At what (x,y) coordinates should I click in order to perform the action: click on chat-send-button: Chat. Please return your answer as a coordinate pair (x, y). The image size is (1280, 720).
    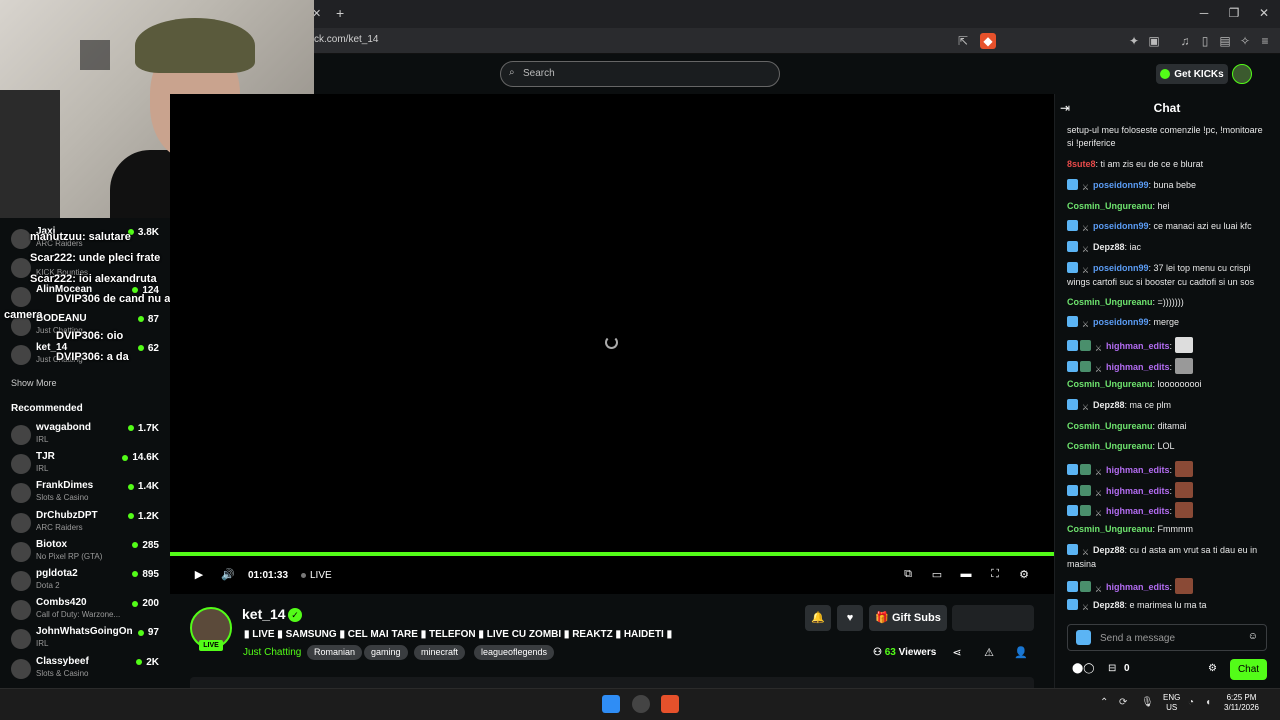
    Looking at the image, I should click on (1248, 669).